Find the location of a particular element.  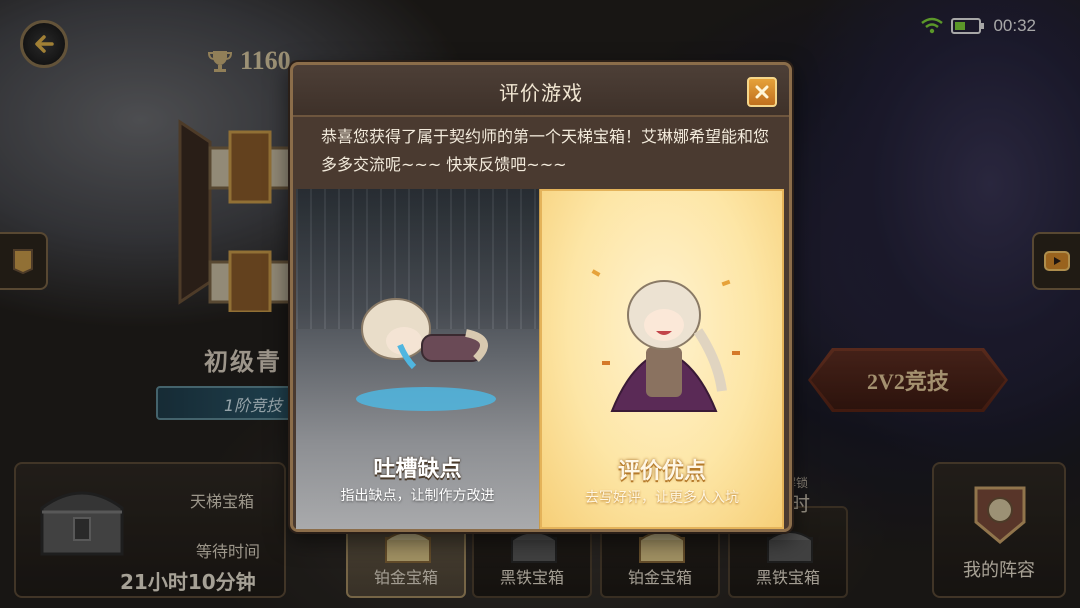

dialog-title: 评价游戏 is located at coordinates (541, 93).